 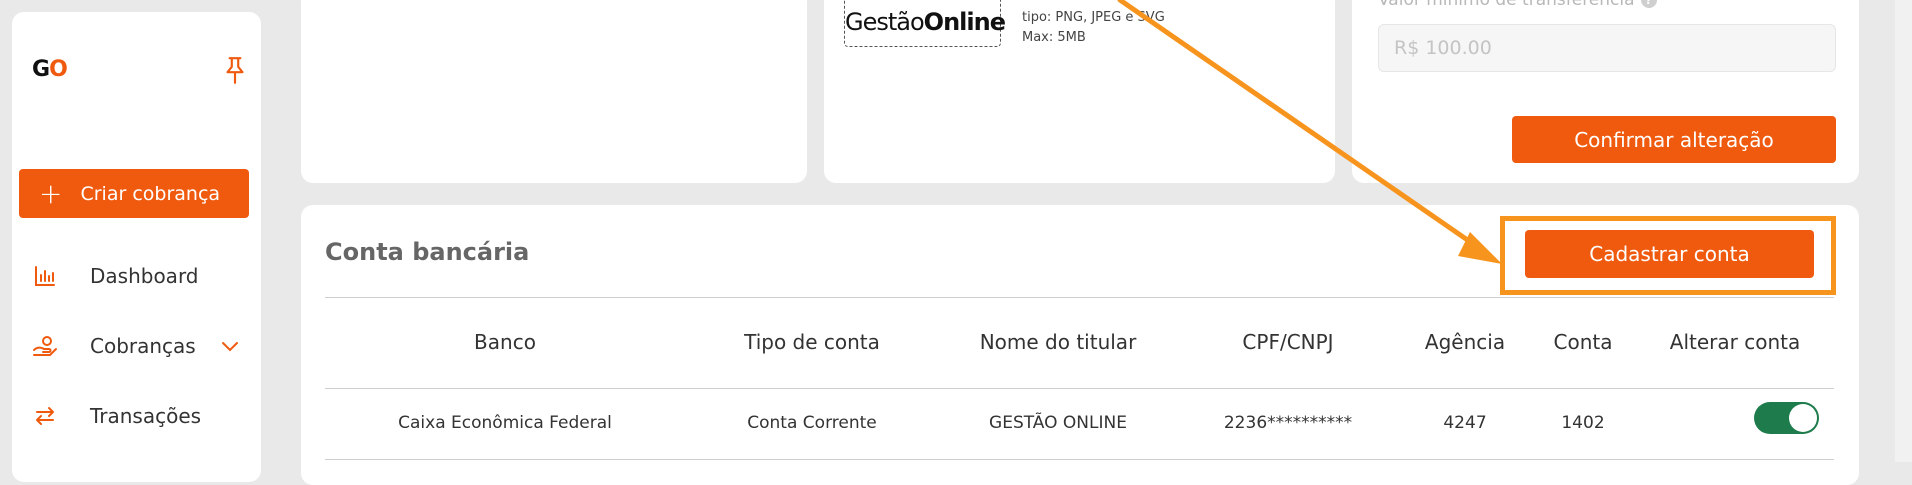 I want to click on chart-icon, so click(x=45, y=276).